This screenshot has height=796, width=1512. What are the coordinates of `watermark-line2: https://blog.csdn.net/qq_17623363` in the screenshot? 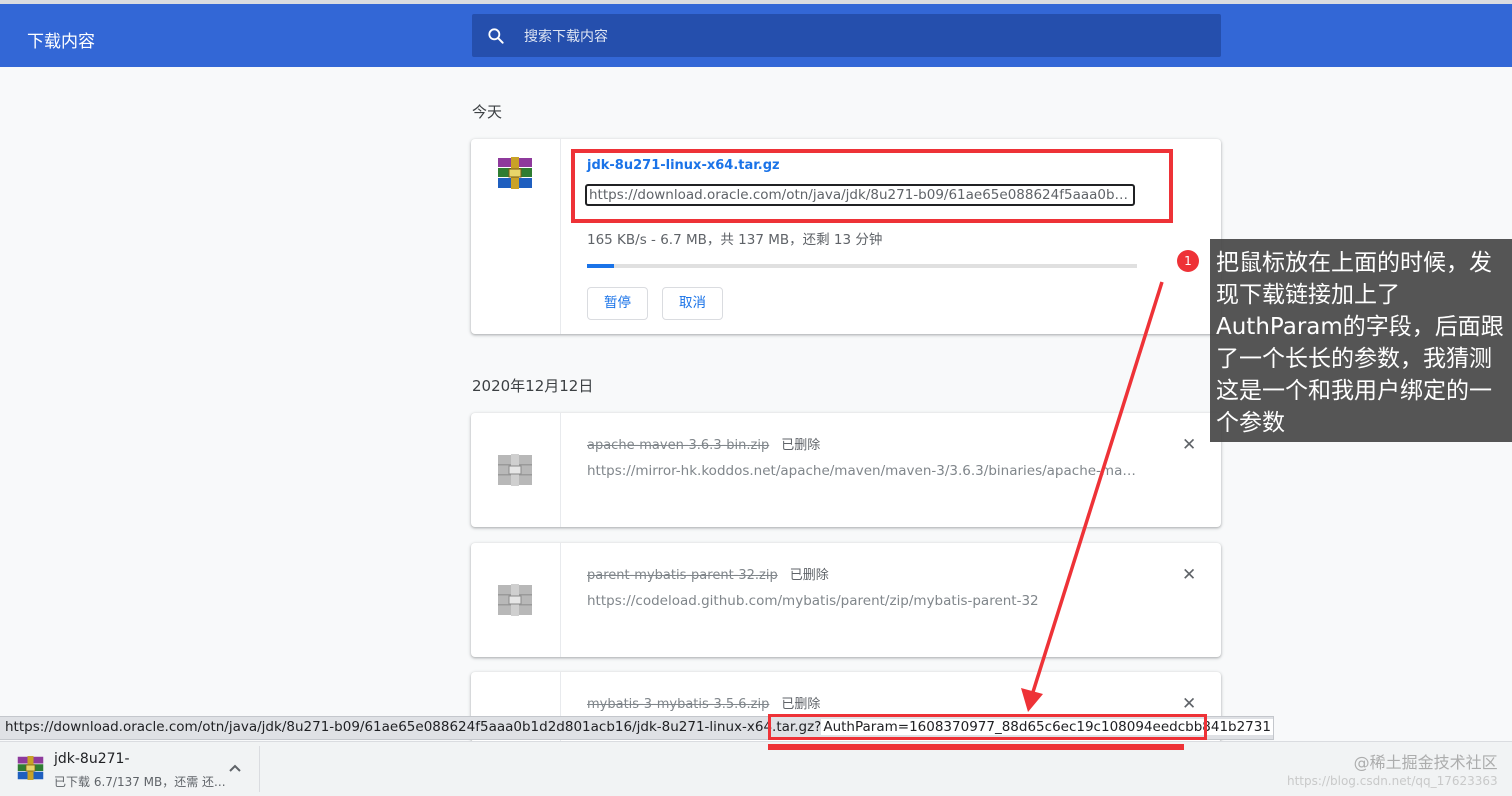 It's located at (1392, 781).